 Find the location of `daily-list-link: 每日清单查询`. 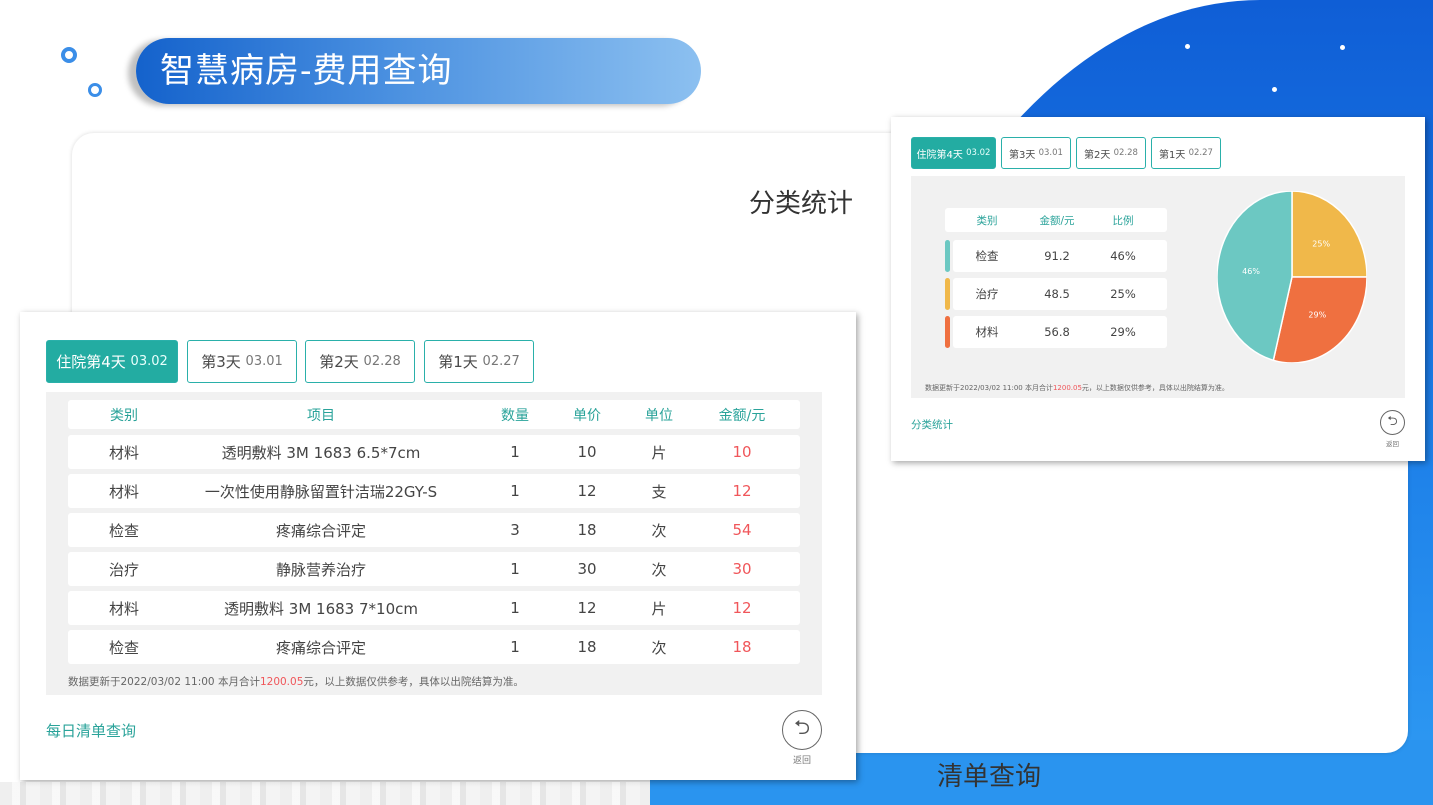

daily-list-link: 每日清单查询 is located at coordinates (91, 730).